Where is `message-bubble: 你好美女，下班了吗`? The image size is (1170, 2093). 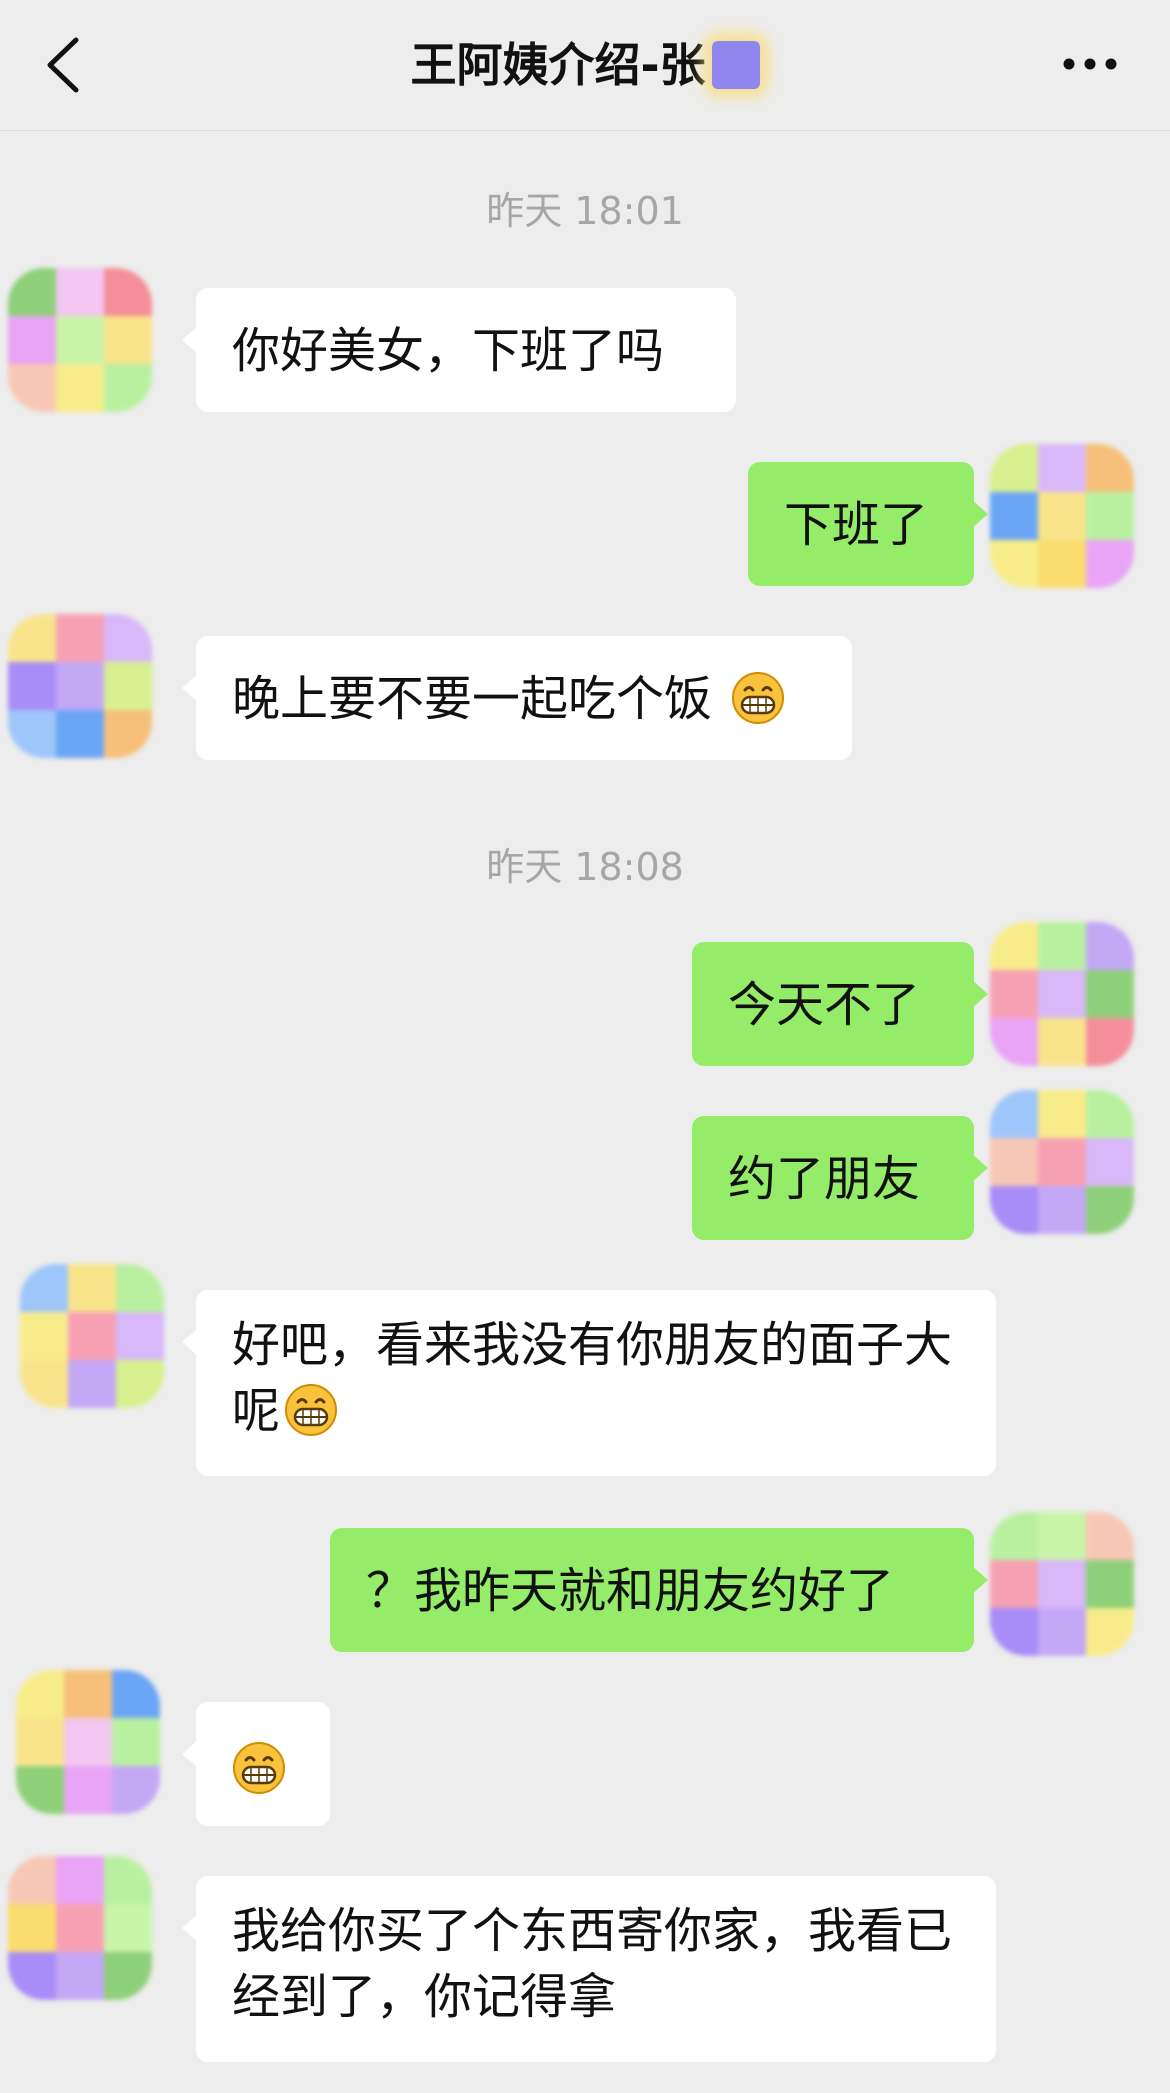
message-bubble: 你好美女，下班了吗 is located at coordinates (459, 350).